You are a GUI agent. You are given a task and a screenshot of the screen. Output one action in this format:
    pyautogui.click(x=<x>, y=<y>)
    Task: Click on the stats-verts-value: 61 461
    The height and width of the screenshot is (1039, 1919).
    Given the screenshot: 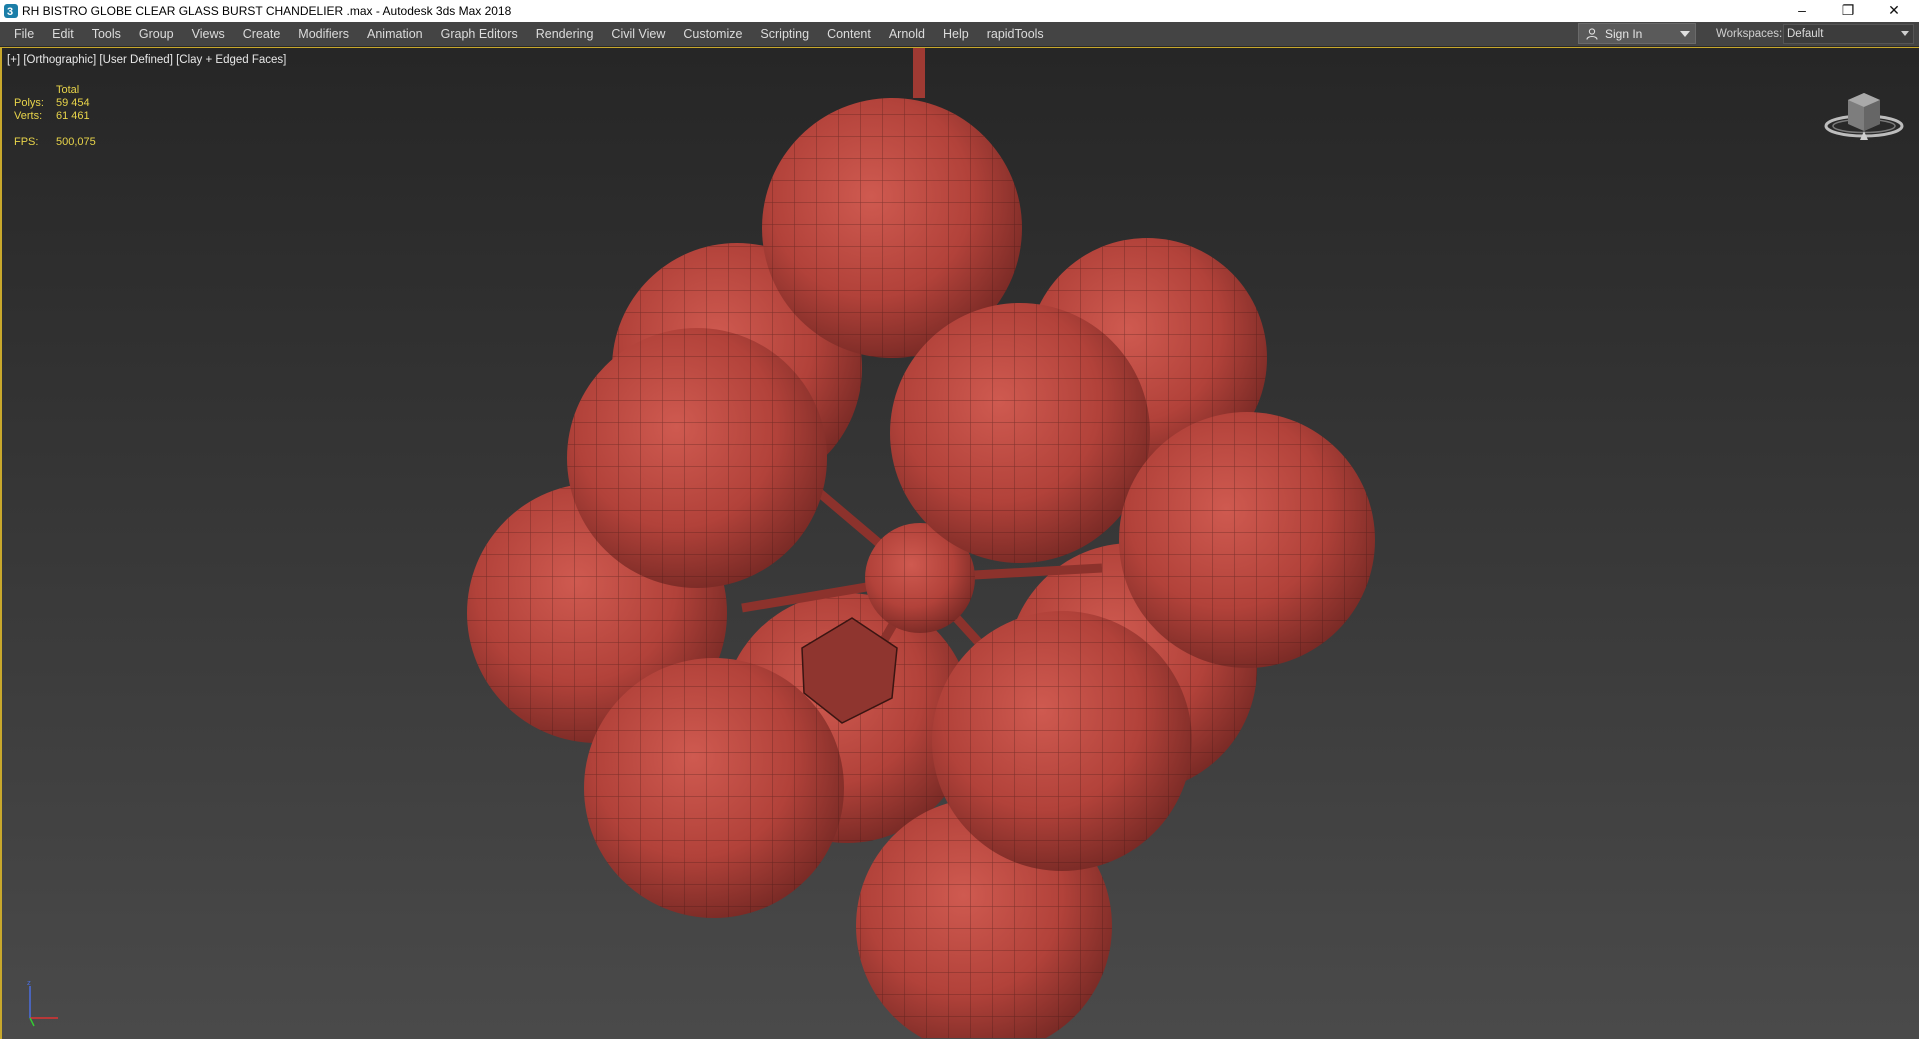 What is the action you would take?
    pyautogui.click(x=73, y=116)
    